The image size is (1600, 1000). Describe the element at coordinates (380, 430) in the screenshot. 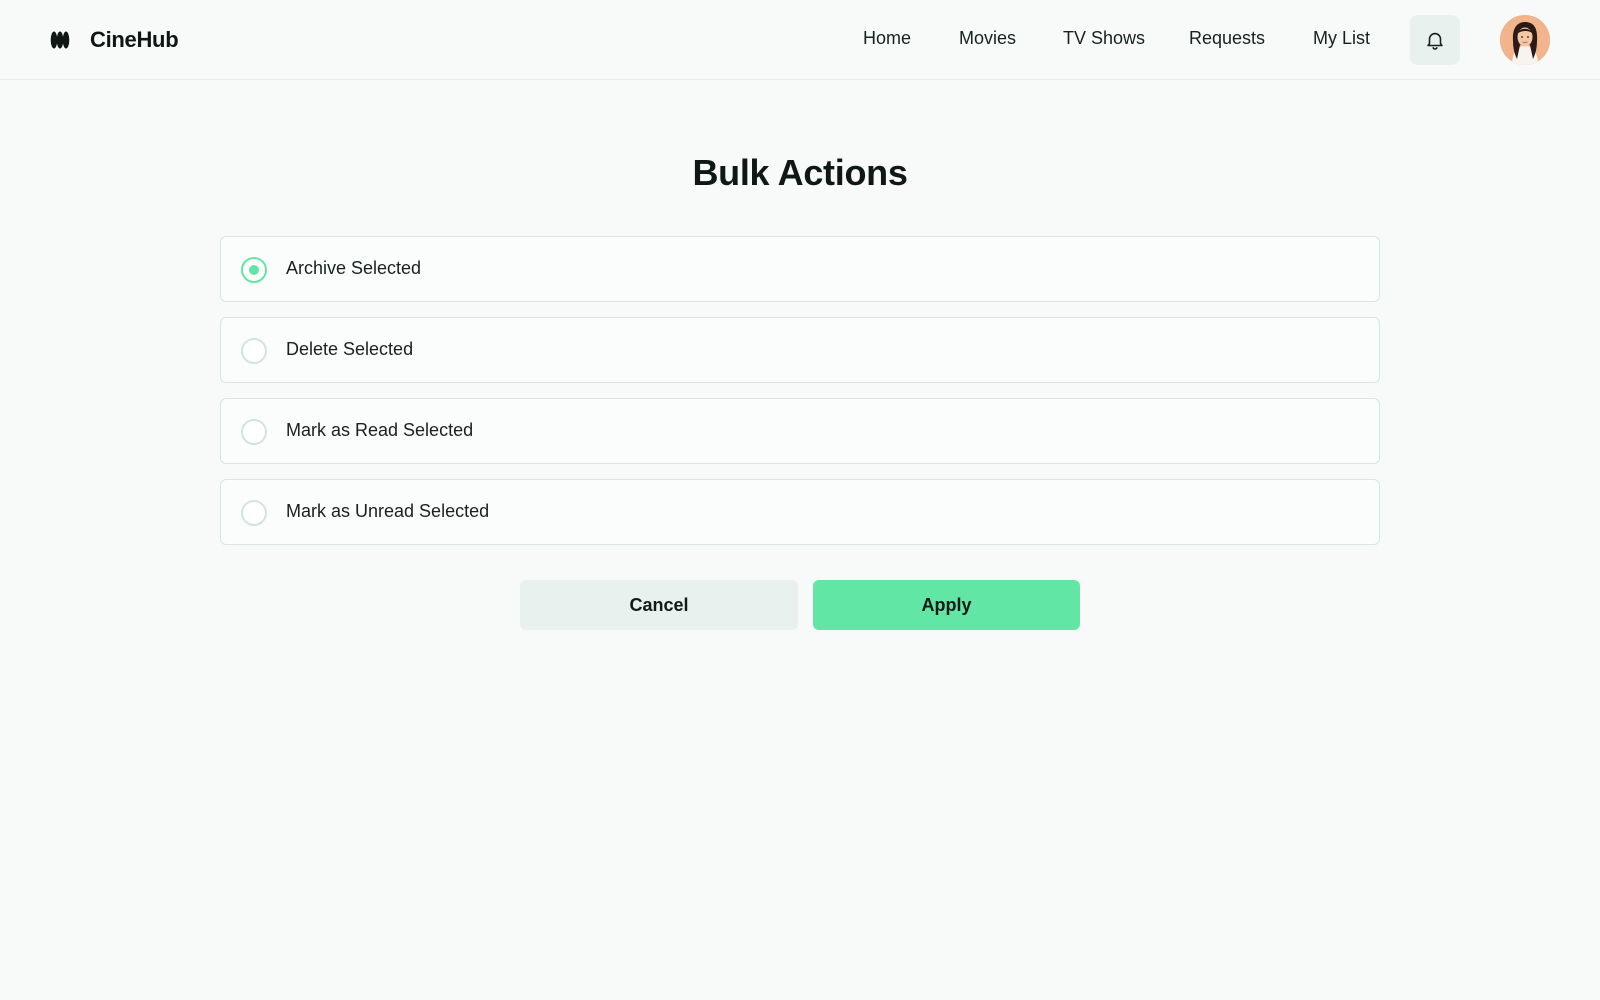

I see `option-label: Mark as Read Selected` at that location.